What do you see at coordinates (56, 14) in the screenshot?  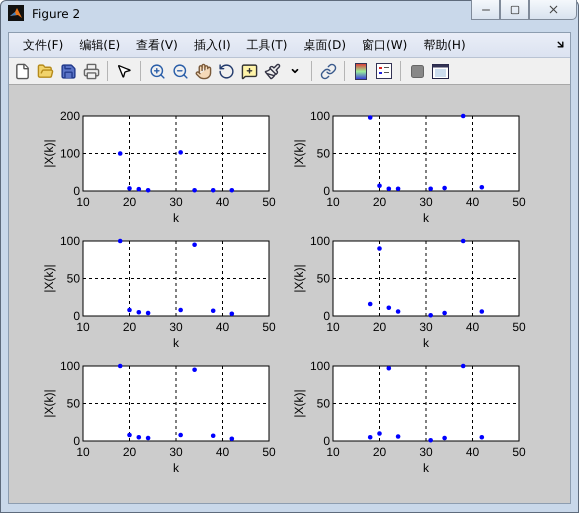 I see `window-title: Figure 2` at bounding box center [56, 14].